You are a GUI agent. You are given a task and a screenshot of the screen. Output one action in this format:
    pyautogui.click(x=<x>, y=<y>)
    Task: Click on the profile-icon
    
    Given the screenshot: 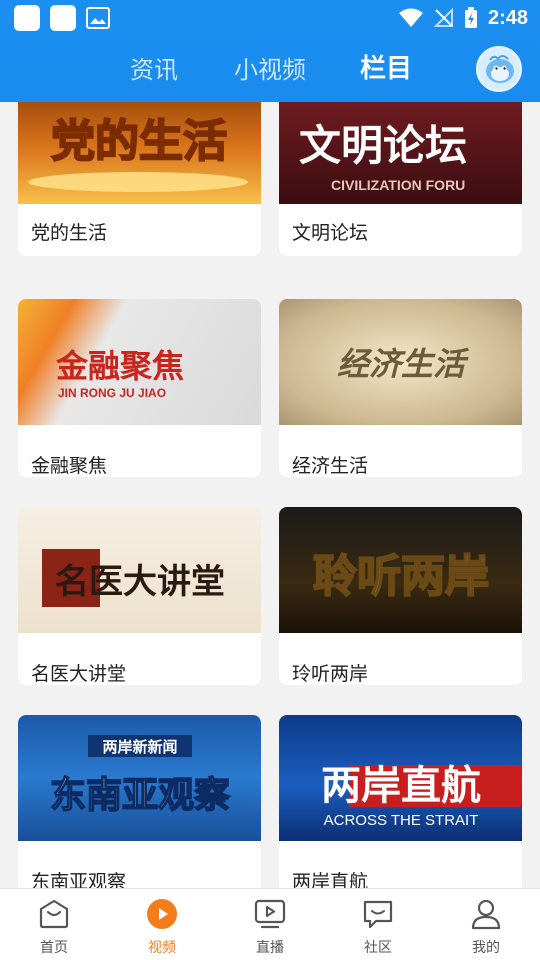 What is the action you would take?
    pyautogui.click(x=486, y=914)
    